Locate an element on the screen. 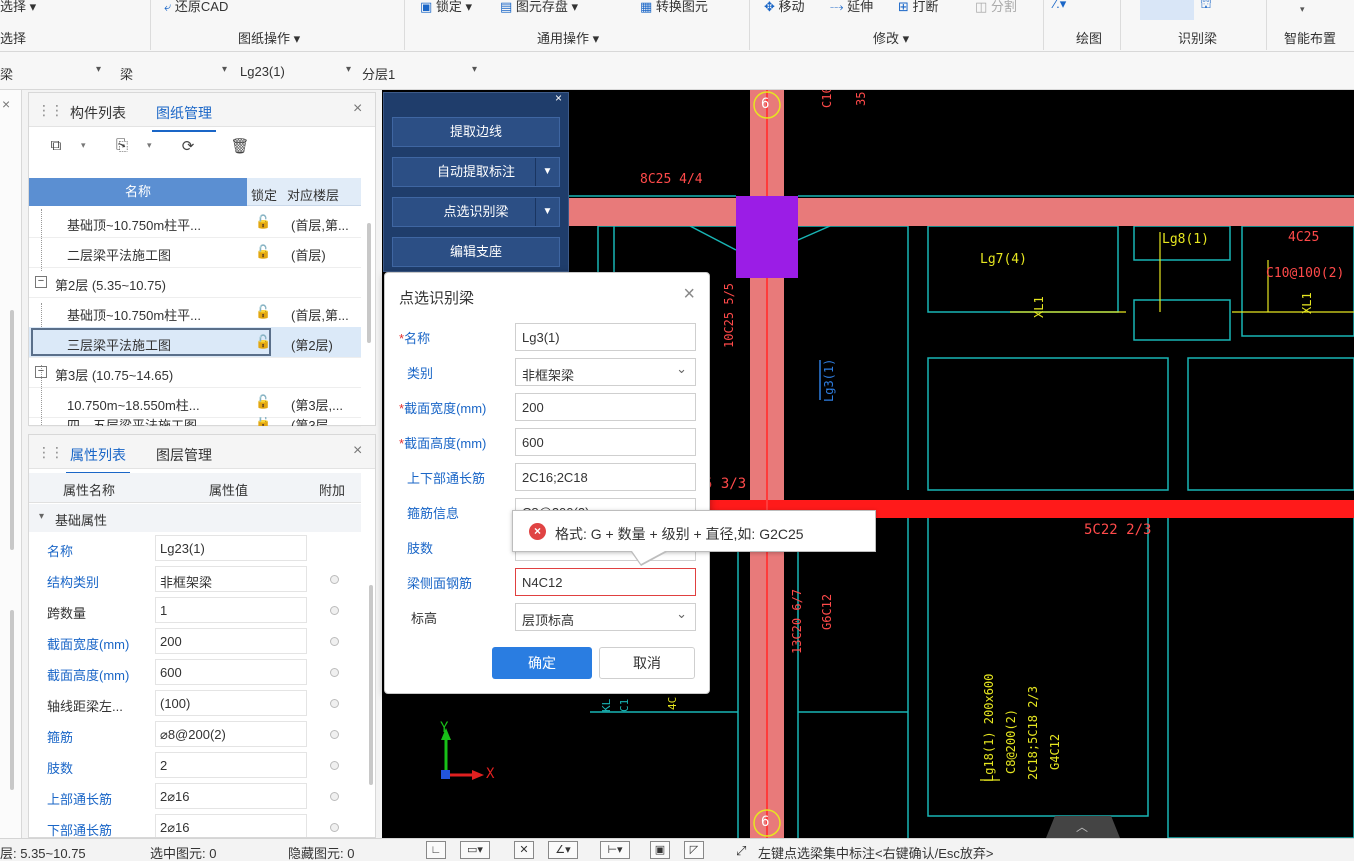 The image size is (1354, 861). property-value-field: Lg23(1) is located at coordinates (231, 548).